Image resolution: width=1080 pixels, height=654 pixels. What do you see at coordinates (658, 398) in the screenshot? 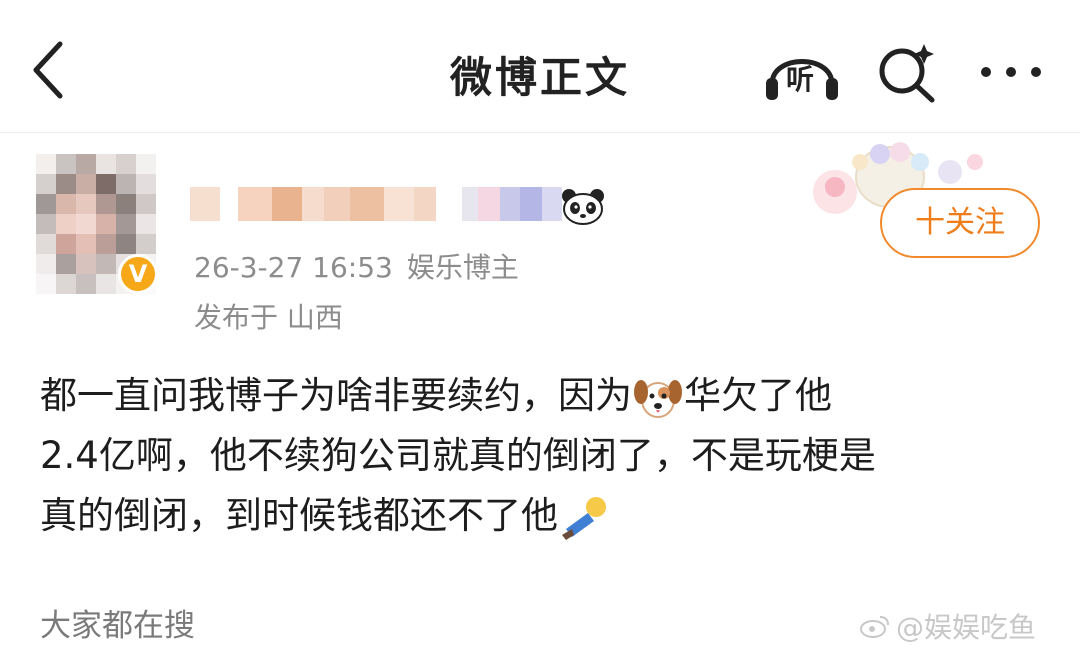
I see `dog-emoji-icon` at bounding box center [658, 398].